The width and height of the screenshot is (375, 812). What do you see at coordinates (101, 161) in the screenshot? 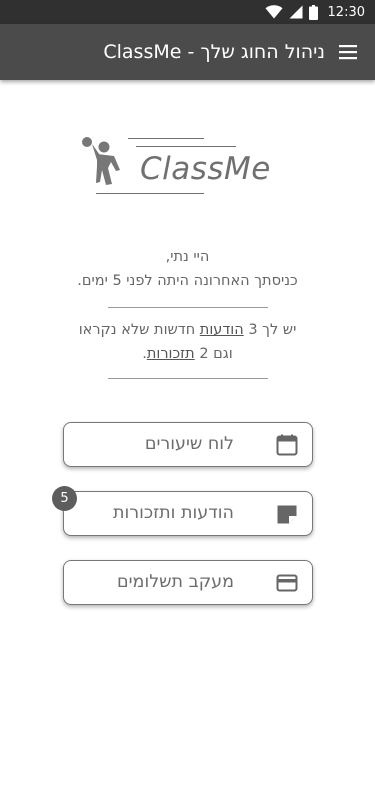
I see `volleyball-player-icon` at bounding box center [101, 161].